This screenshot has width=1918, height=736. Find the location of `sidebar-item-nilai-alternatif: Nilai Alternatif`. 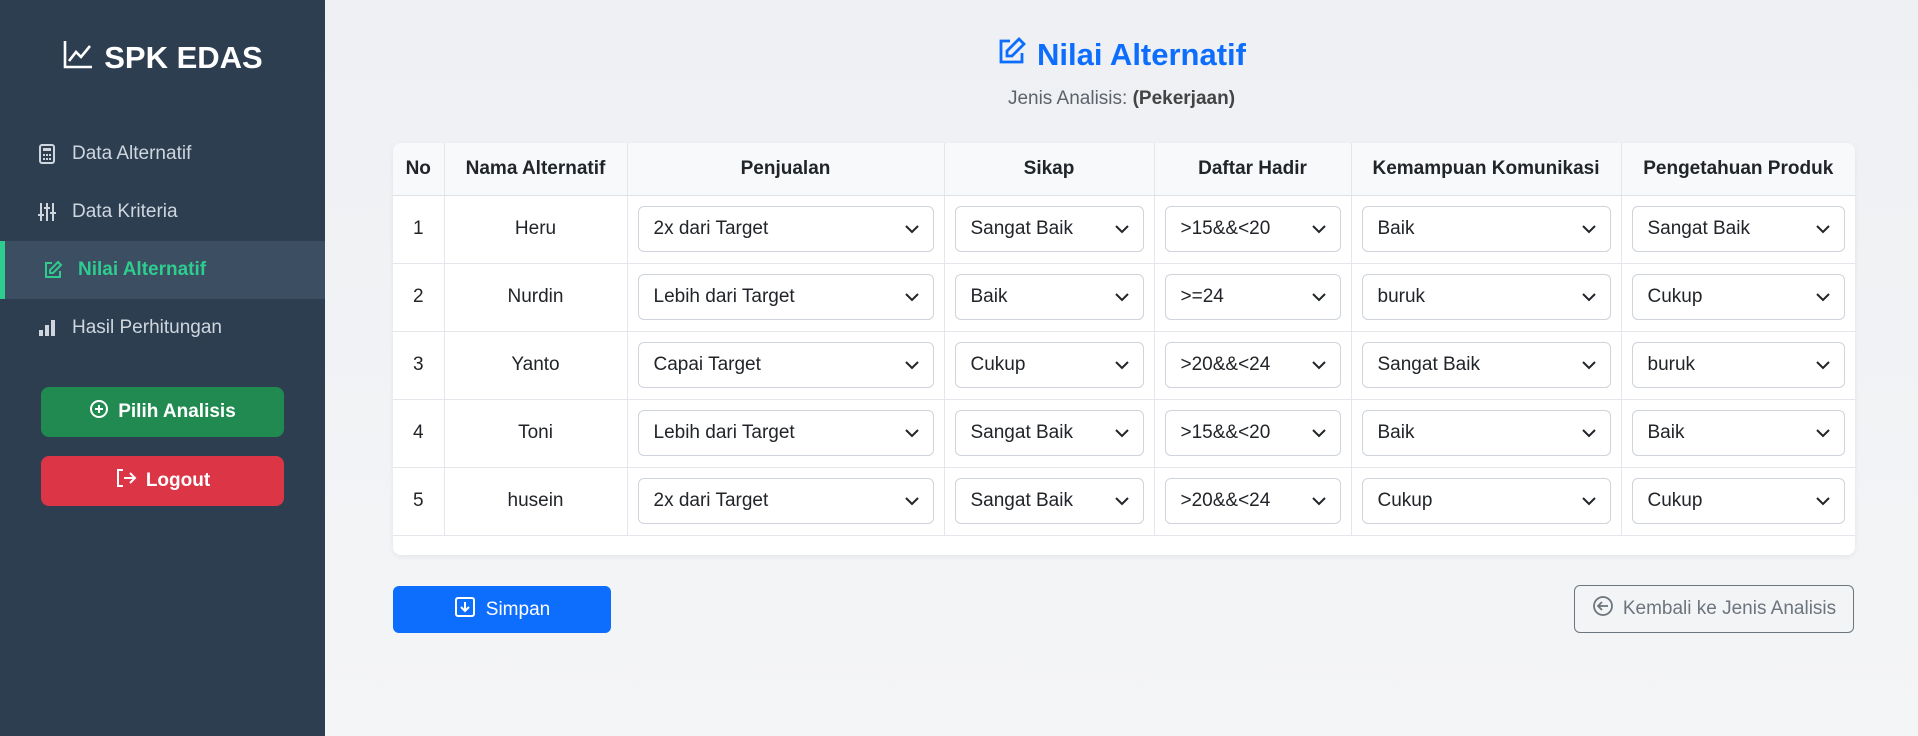

sidebar-item-nilai-alternatif: Nilai Alternatif is located at coordinates (162, 270).